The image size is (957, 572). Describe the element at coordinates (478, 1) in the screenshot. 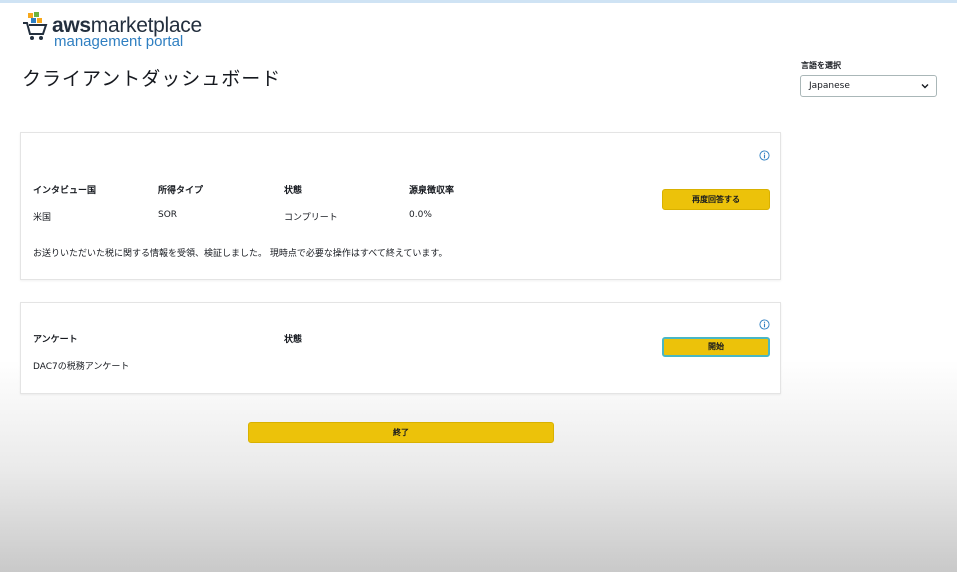

I see `top-accent-line` at that location.